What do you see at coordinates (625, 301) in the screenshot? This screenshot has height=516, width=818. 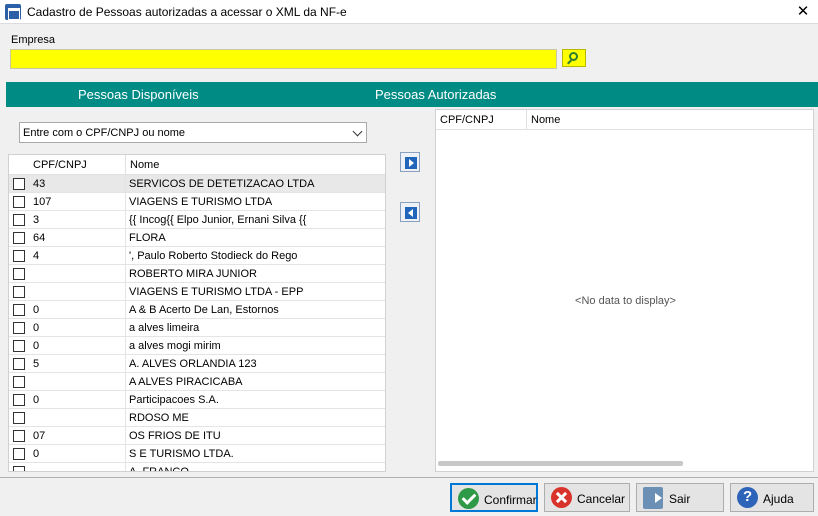 I see `empty-message: <No data to display>` at bounding box center [625, 301].